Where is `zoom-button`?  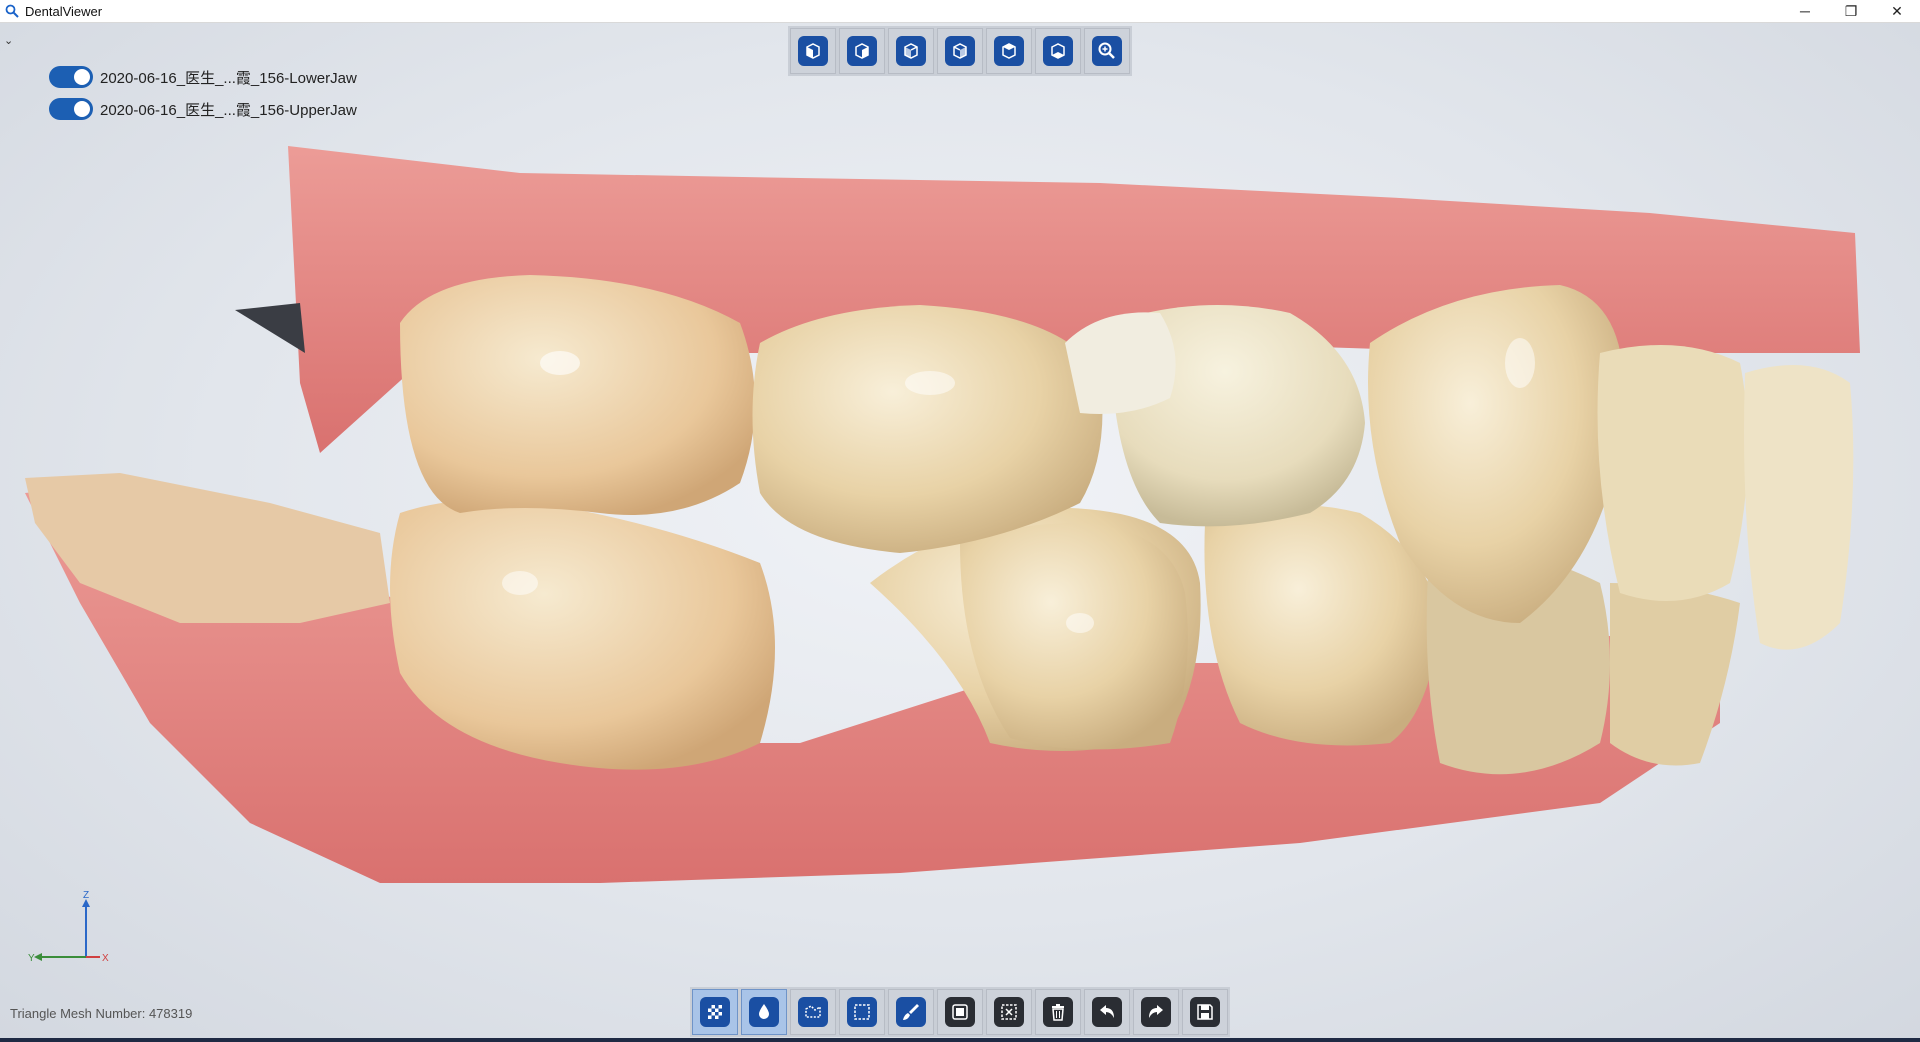
zoom-button is located at coordinates (1107, 51).